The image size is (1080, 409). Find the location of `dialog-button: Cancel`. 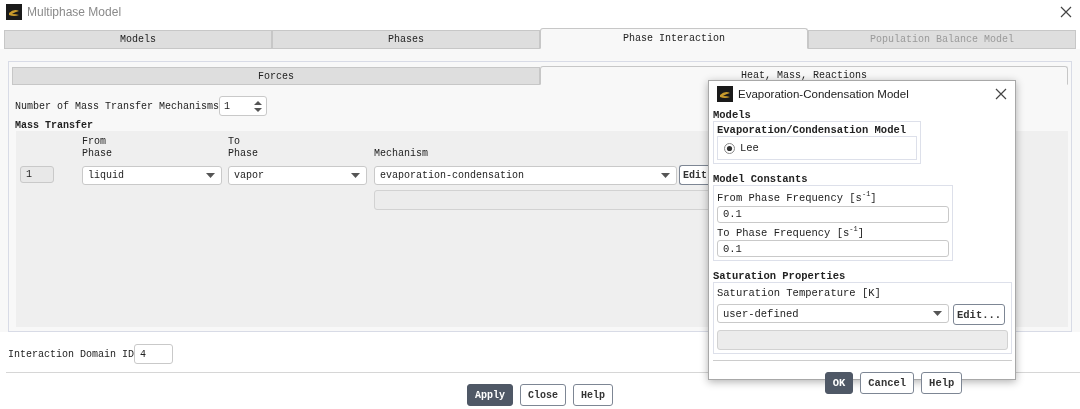

dialog-button: Cancel is located at coordinates (887, 383).